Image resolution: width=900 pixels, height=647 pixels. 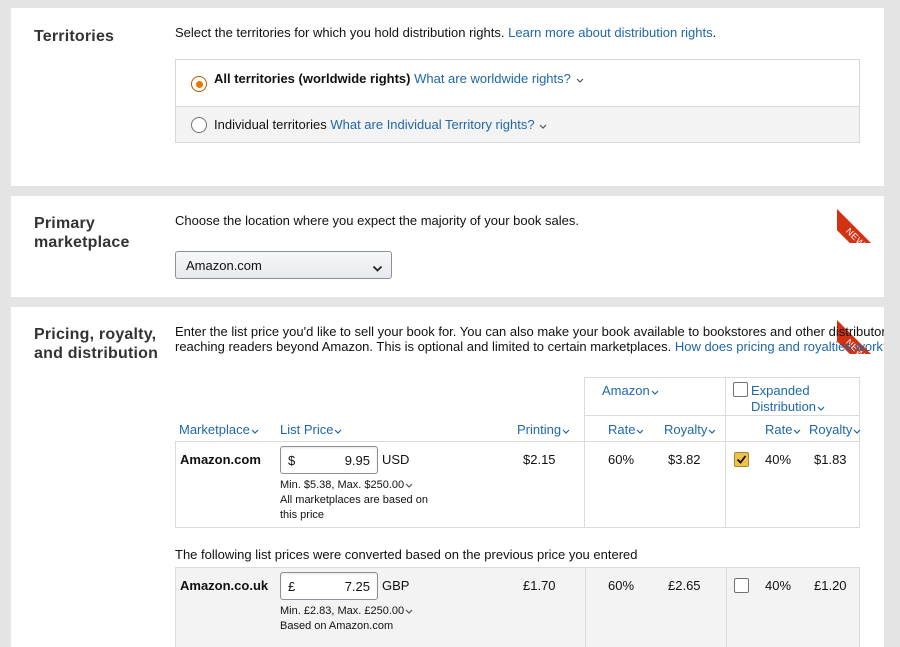 What do you see at coordinates (283, 265) in the screenshot?
I see `marketplace-select: Amazon.com` at bounding box center [283, 265].